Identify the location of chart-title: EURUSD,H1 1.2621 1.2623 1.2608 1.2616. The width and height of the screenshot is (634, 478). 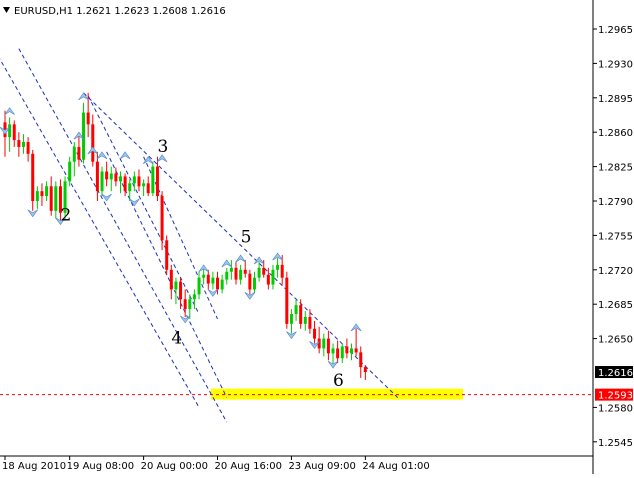
(120, 11).